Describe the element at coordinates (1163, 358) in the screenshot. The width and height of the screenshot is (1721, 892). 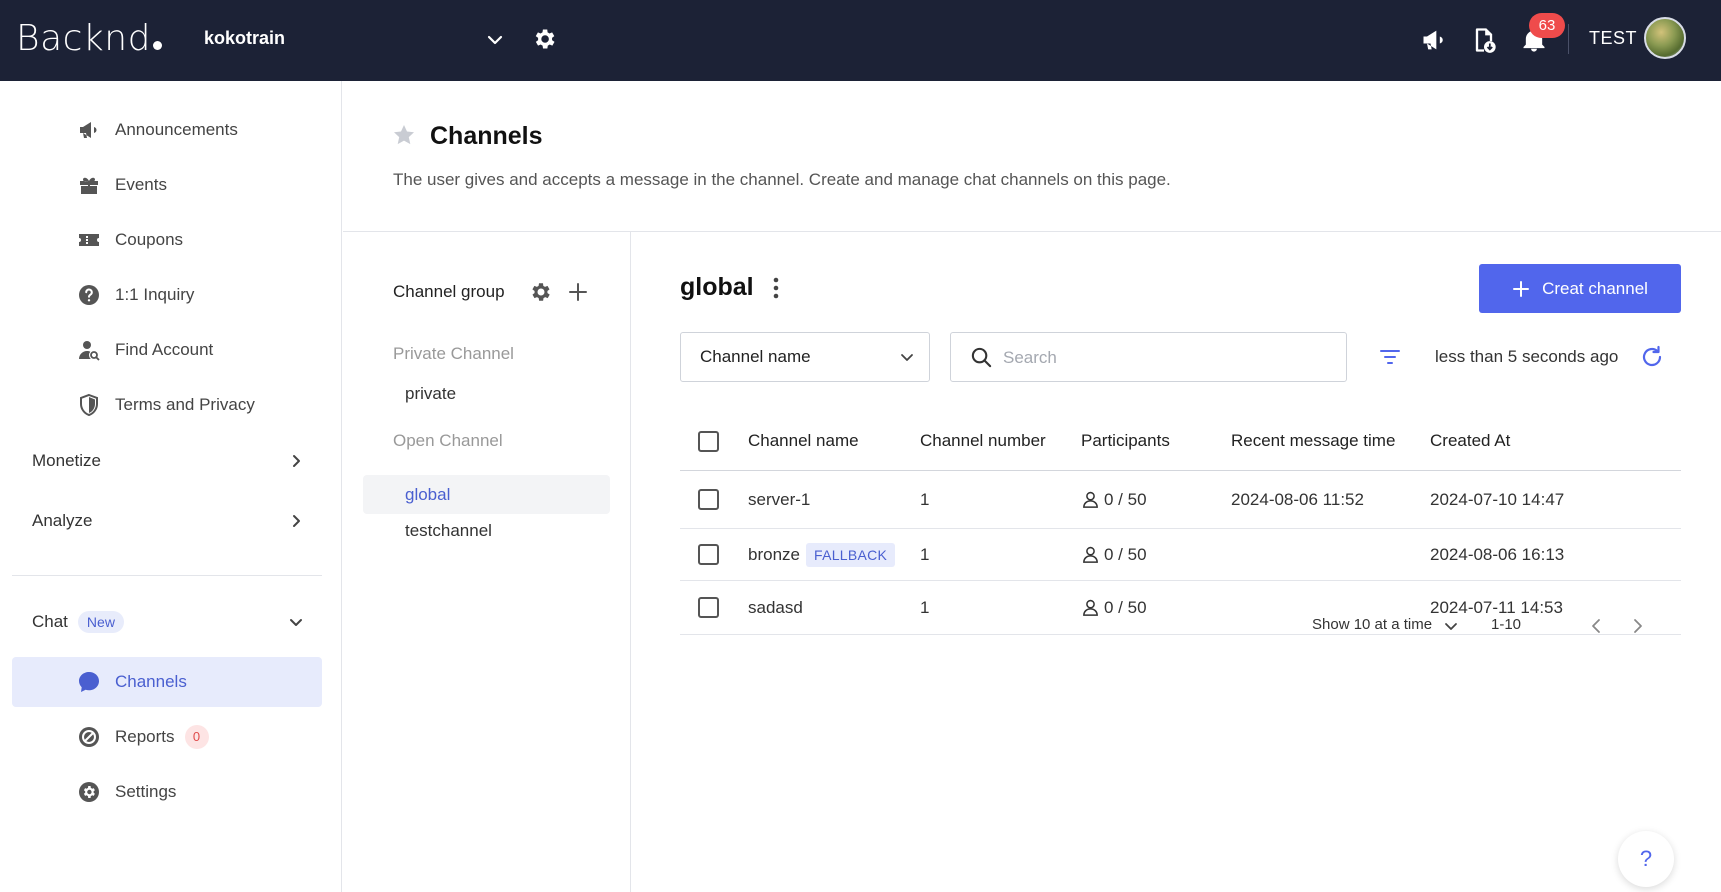
I see `search-input` at that location.